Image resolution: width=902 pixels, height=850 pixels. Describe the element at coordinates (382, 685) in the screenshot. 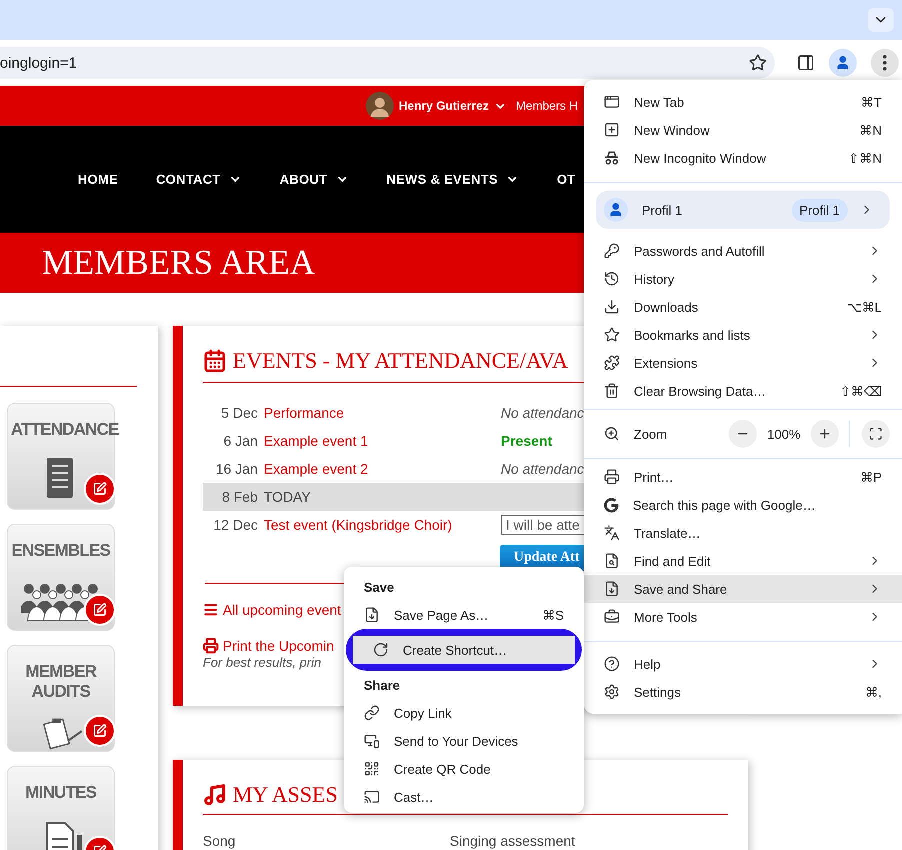

I see `menu-heading: Share` at that location.